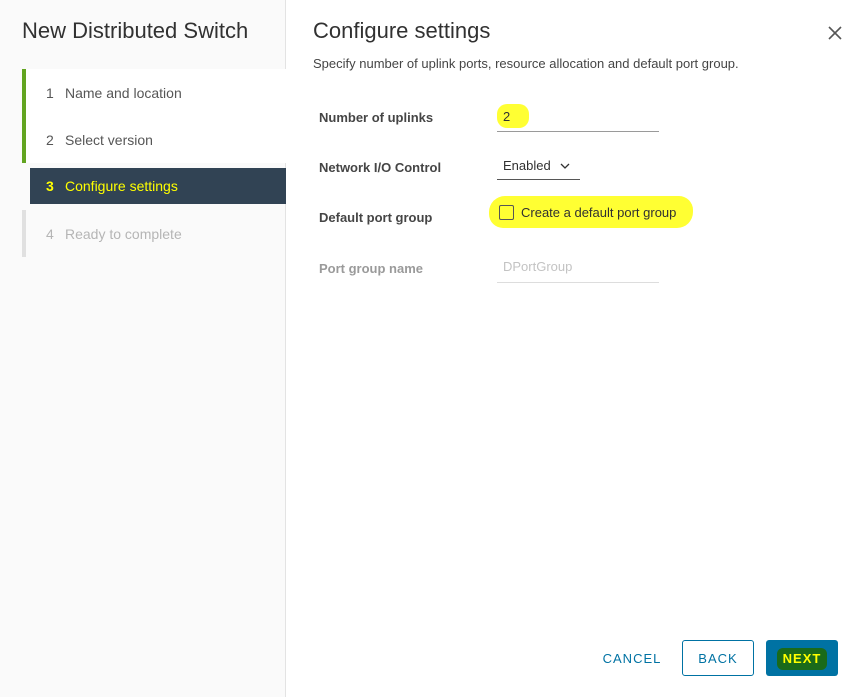 Image resolution: width=861 pixels, height=697 pixels. Describe the element at coordinates (50, 186) in the screenshot. I see `step-number: 3` at that location.